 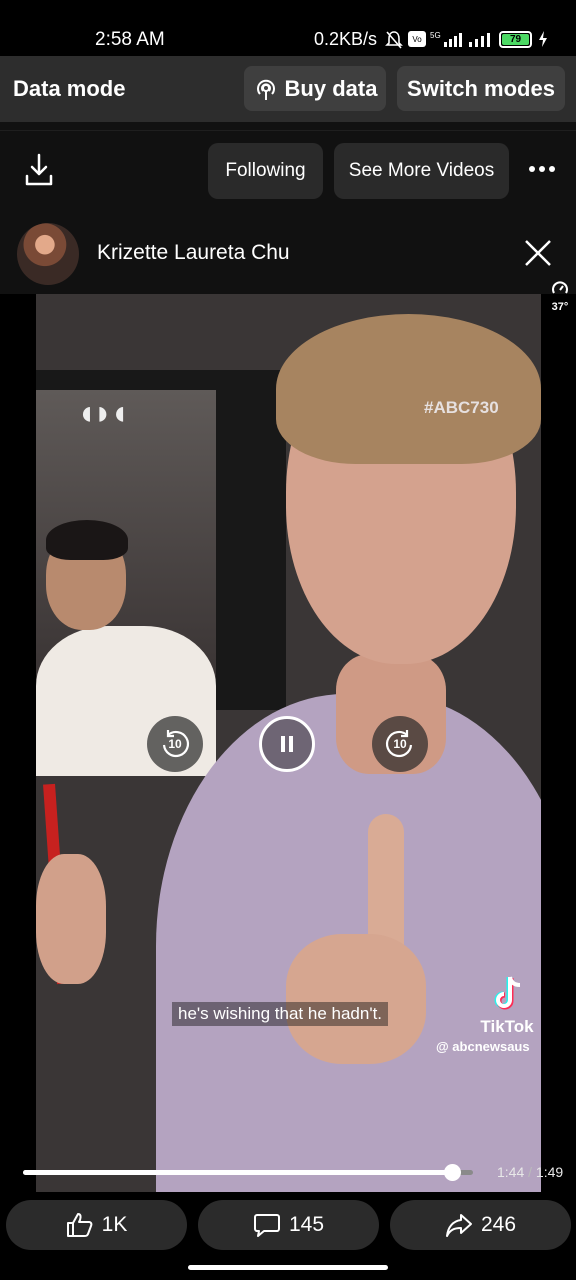 I want to click on tiktok-logo-icon, so click(x=507, y=993).